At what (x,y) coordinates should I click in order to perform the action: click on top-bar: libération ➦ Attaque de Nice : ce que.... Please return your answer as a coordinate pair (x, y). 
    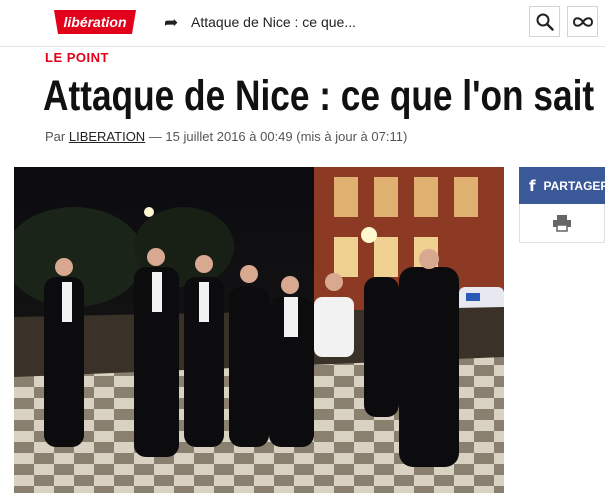
    Looking at the image, I should click on (302, 23).